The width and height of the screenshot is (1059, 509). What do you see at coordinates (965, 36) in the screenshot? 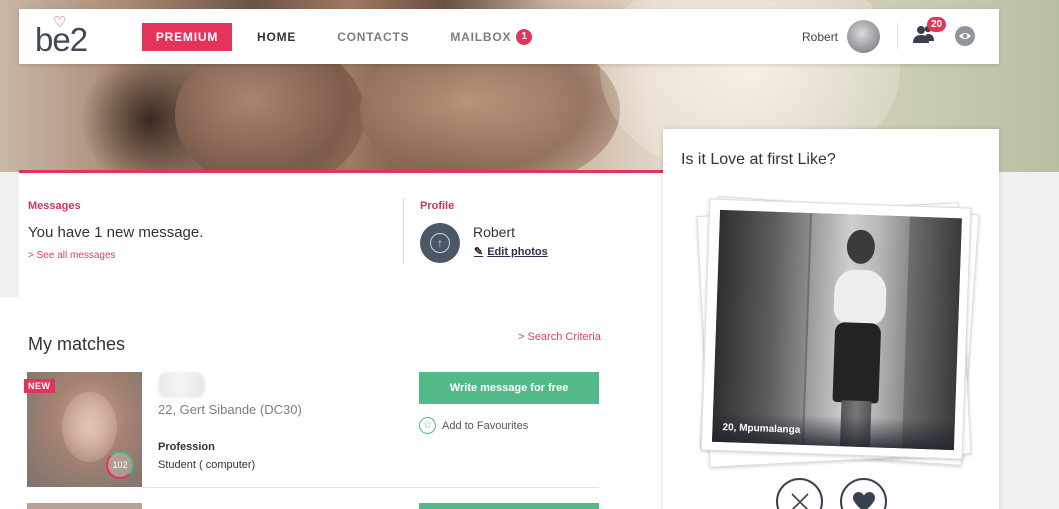
I see `eye-icon` at bounding box center [965, 36].